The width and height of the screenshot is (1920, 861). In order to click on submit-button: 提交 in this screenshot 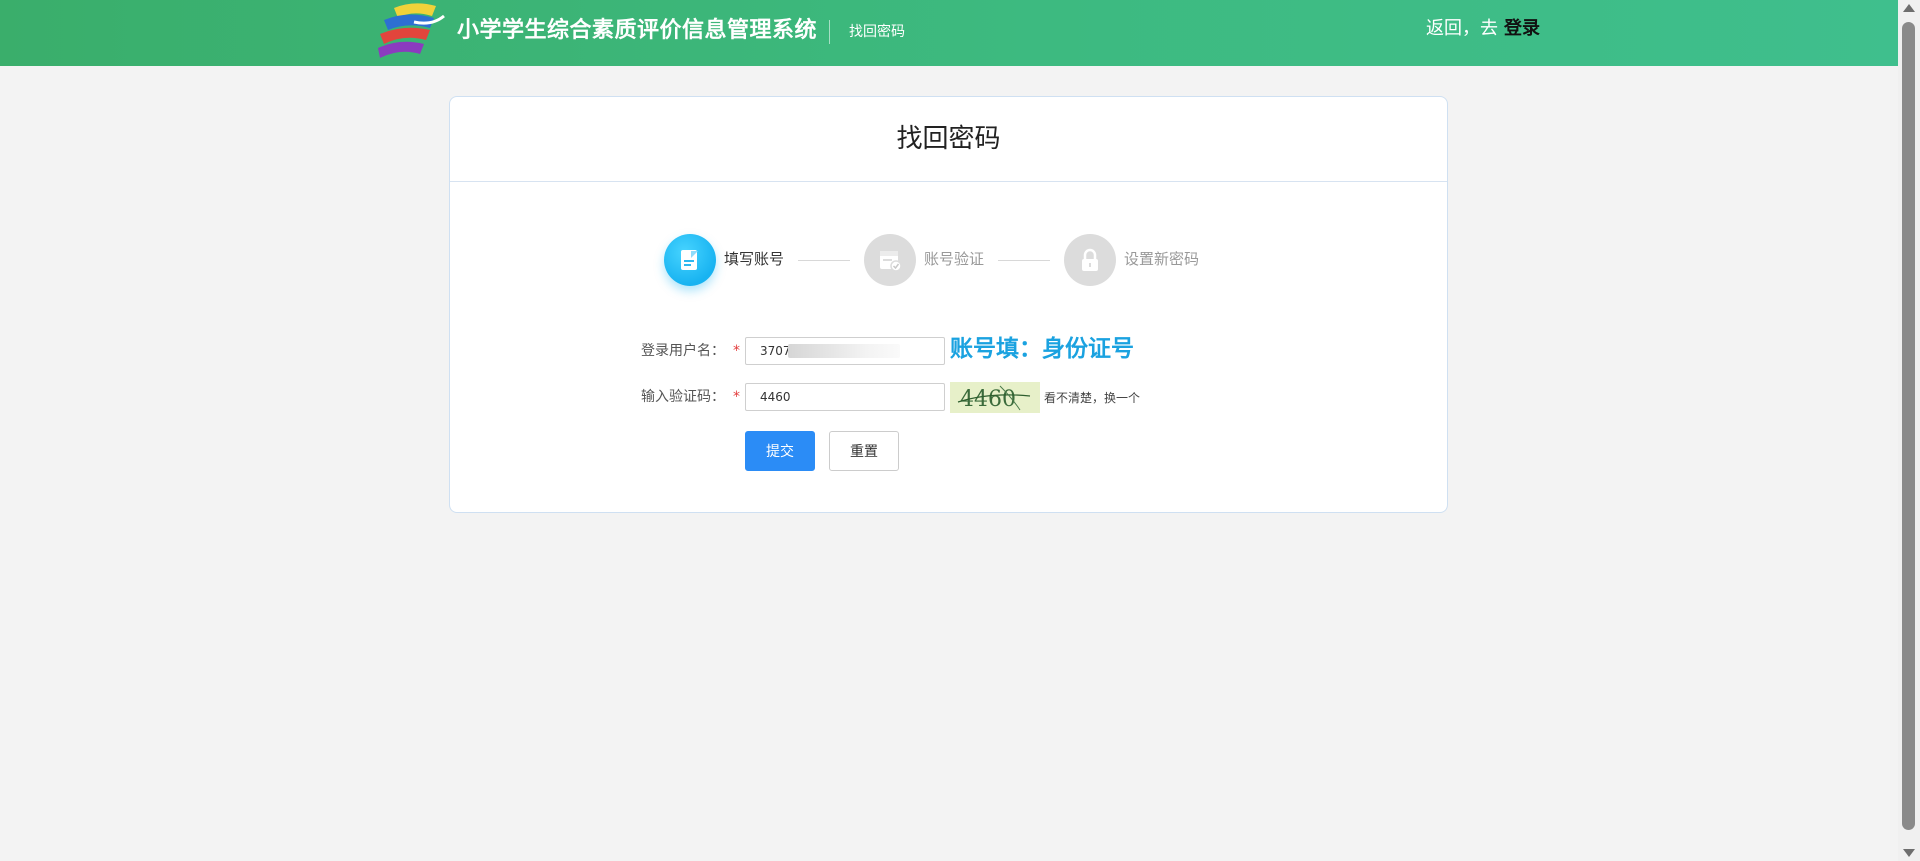, I will do `click(780, 451)`.